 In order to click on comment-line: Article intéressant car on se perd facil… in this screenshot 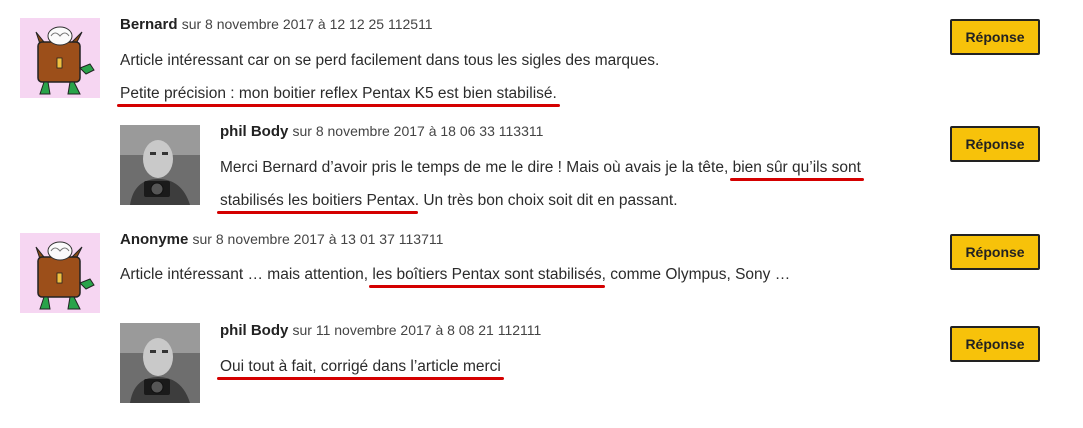, I will do `click(390, 60)`.